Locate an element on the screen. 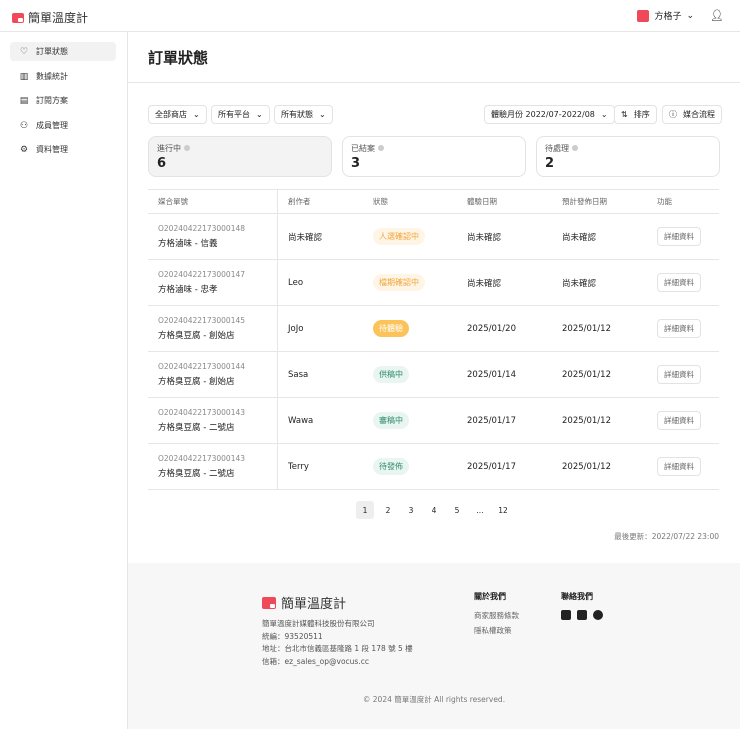 The width and height of the screenshot is (740, 729). creator: Sasa is located at coordinates (298, 374).